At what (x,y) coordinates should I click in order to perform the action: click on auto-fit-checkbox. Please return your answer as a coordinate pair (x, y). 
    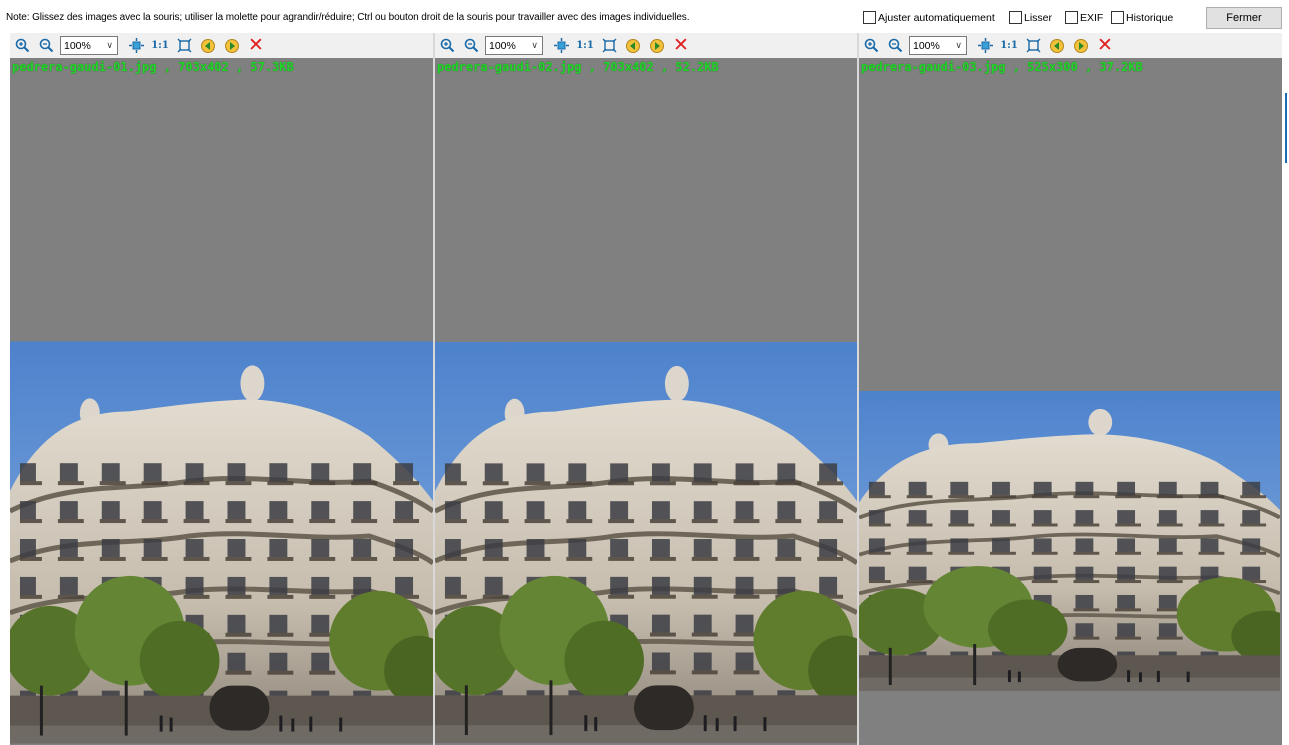
    Looking at the image, I should click on (869, 17).